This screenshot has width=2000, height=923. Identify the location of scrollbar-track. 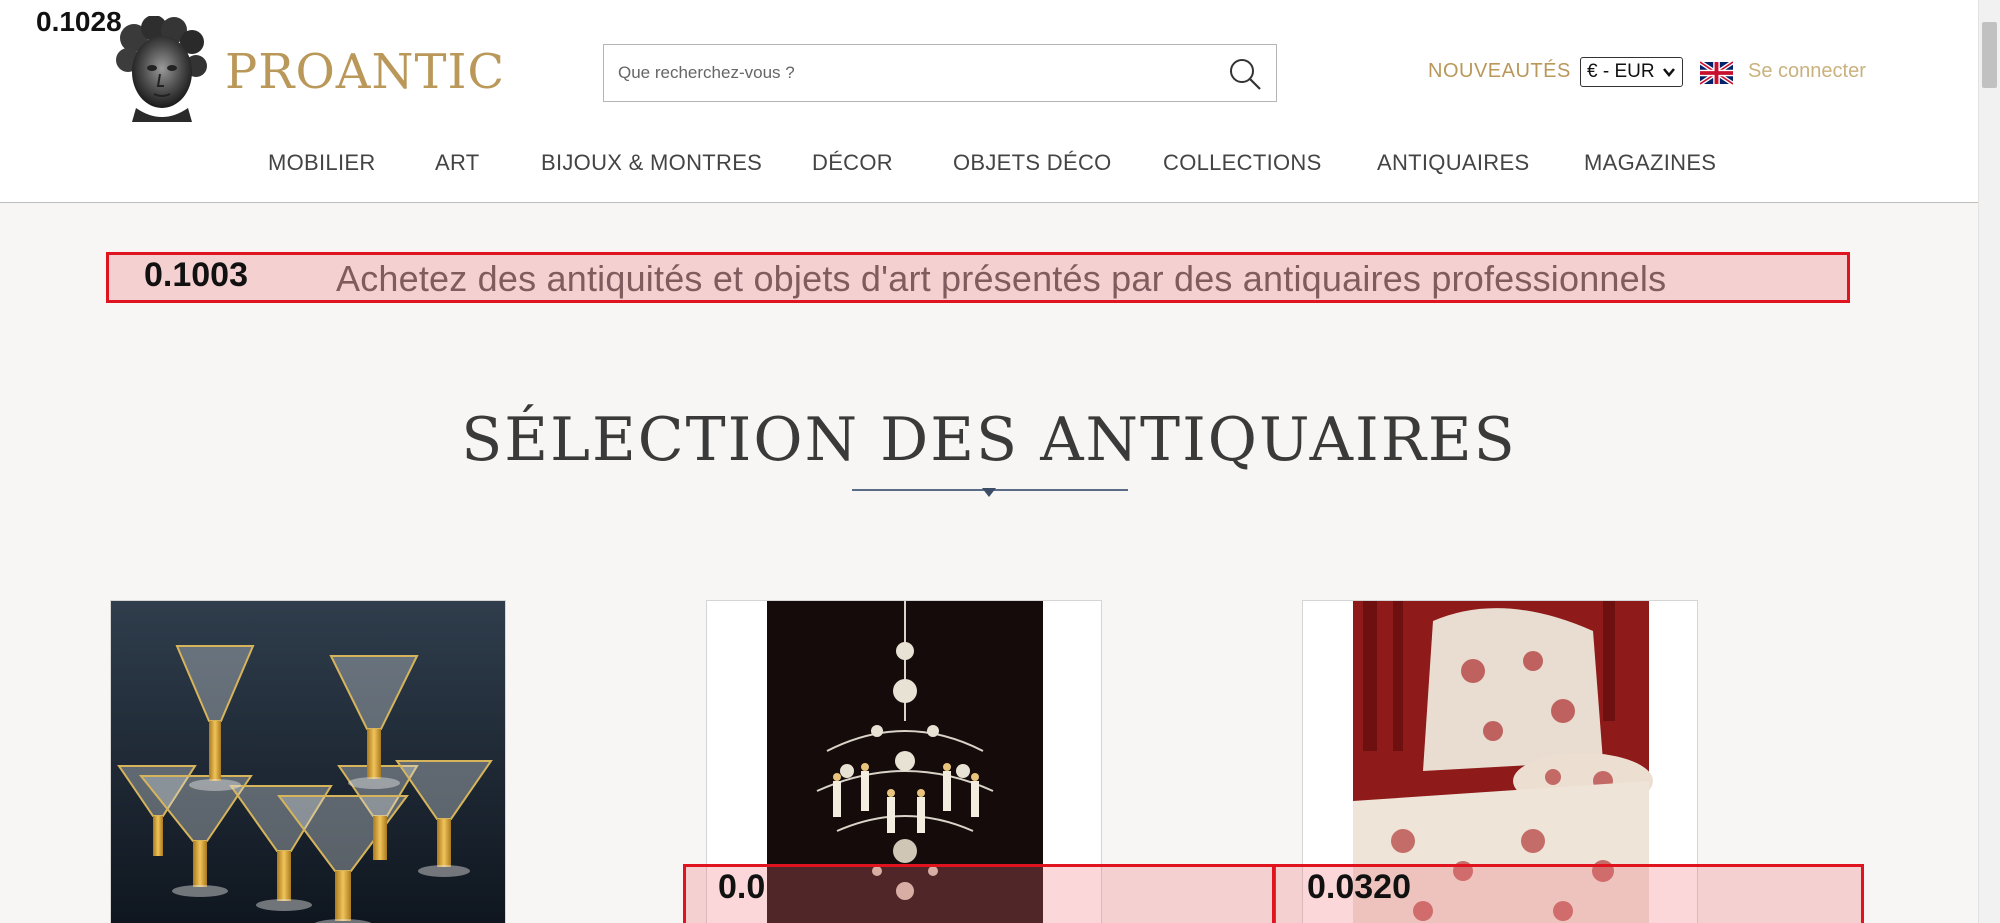
(1989, 461).